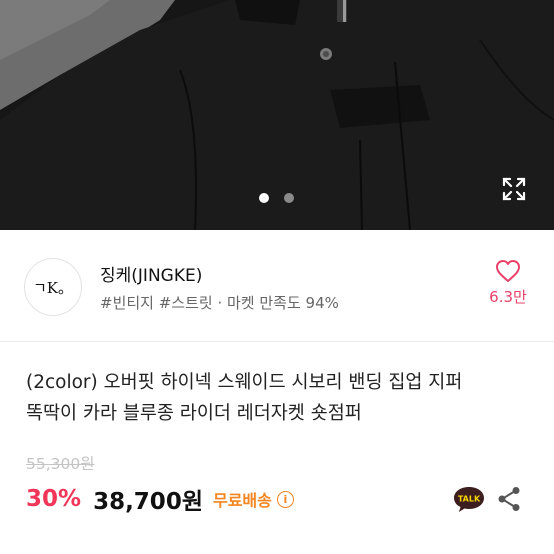 Image resolution: width=554 pixels, height=554 pixels. Describe the element at coordinates (53, 287) in the screenshot. I see `store-logo: ㄱK。` at that location.